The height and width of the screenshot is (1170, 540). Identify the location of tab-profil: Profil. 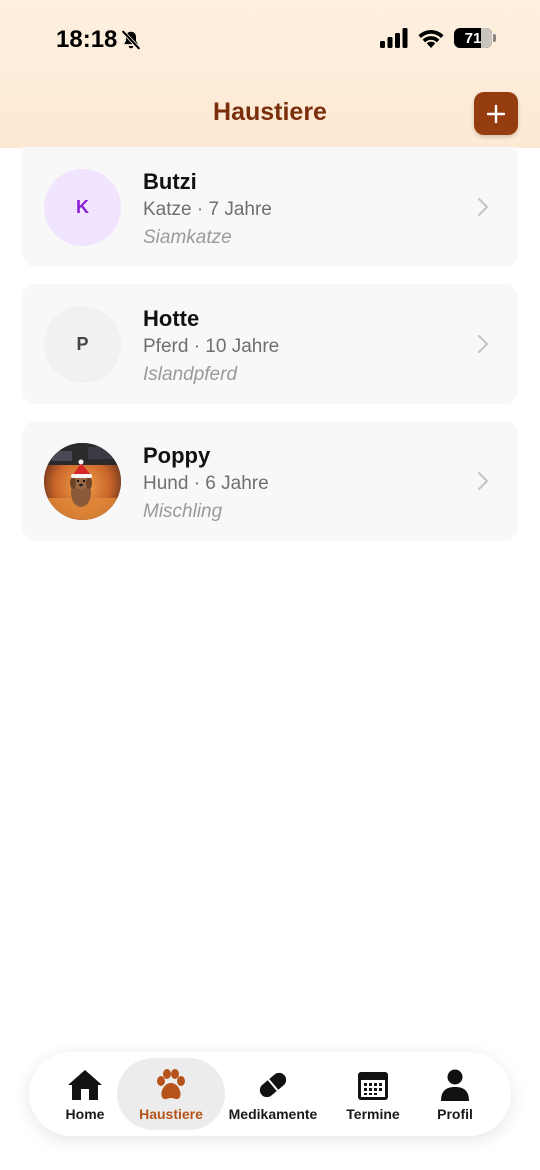
(455, 1094).